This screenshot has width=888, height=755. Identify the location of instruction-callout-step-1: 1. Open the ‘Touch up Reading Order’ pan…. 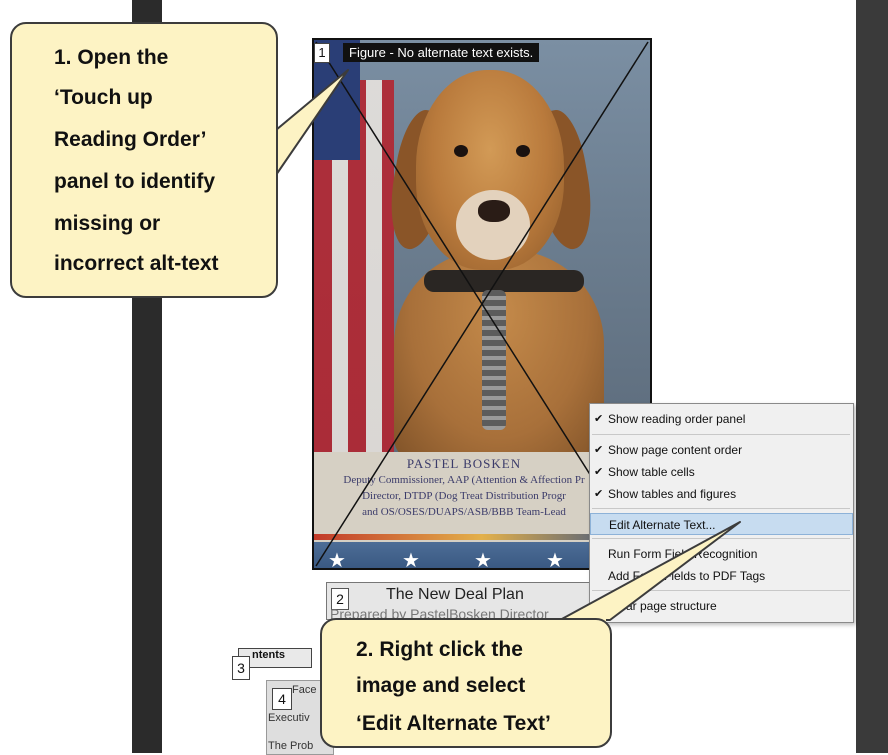
(144, 160).